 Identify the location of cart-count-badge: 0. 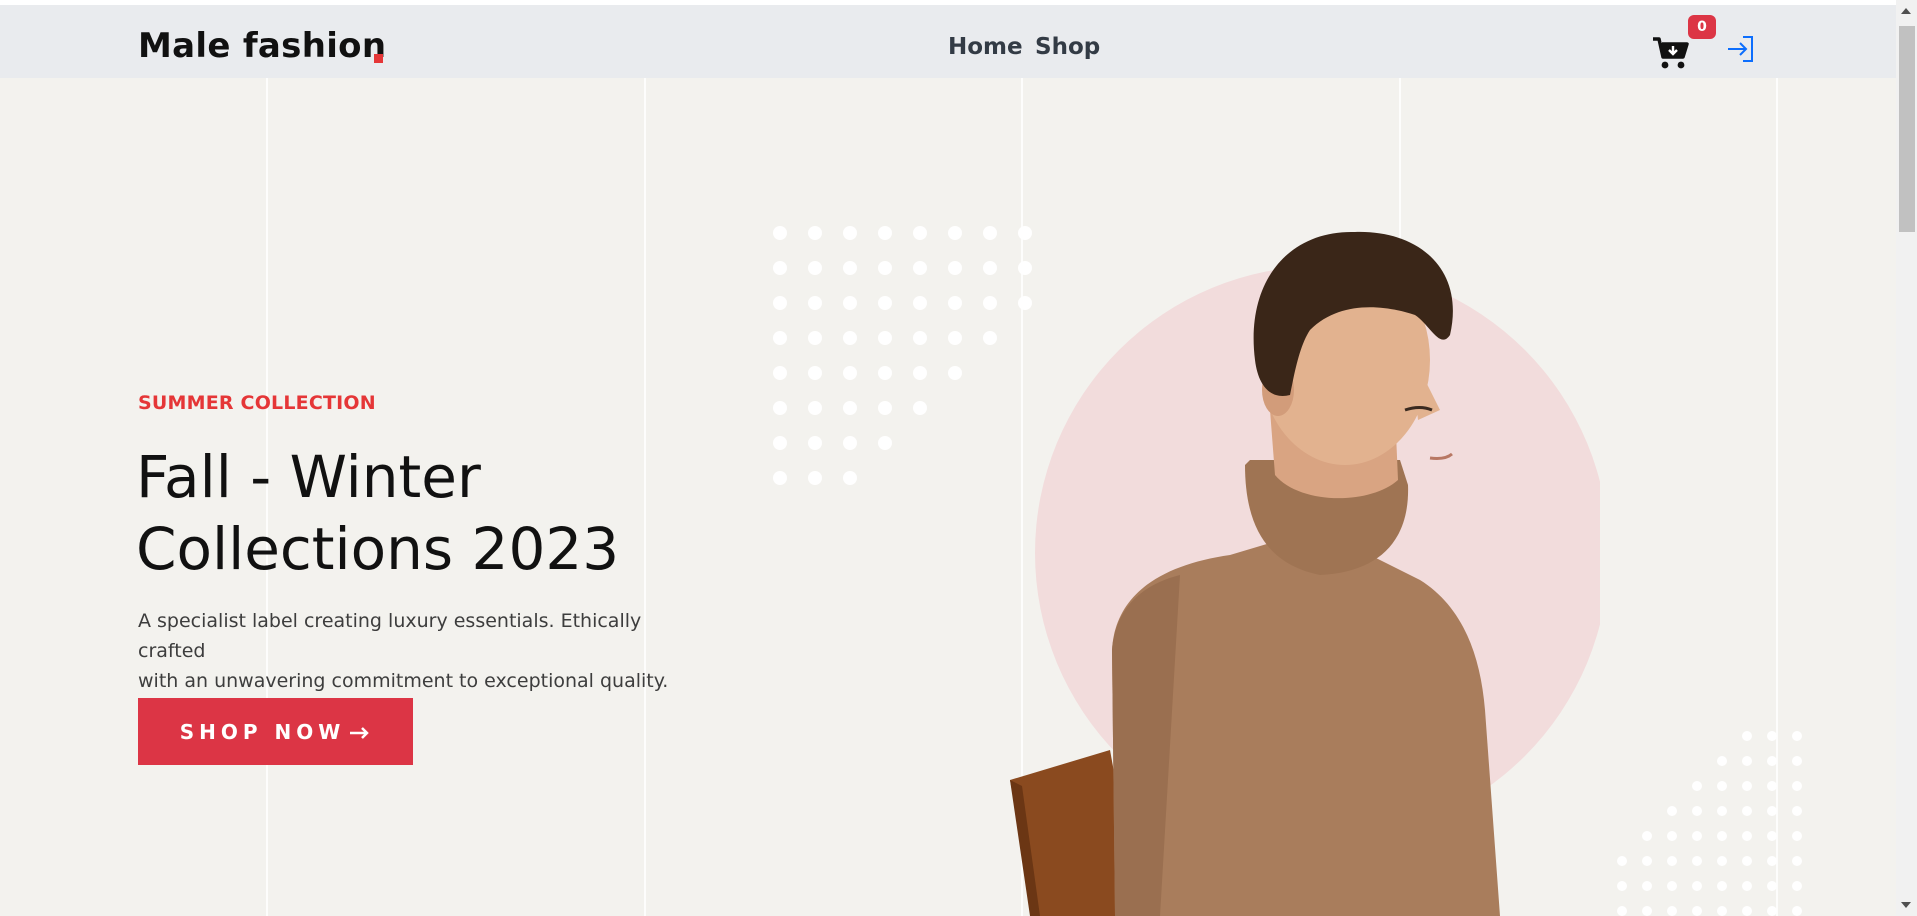
(1702, 27).